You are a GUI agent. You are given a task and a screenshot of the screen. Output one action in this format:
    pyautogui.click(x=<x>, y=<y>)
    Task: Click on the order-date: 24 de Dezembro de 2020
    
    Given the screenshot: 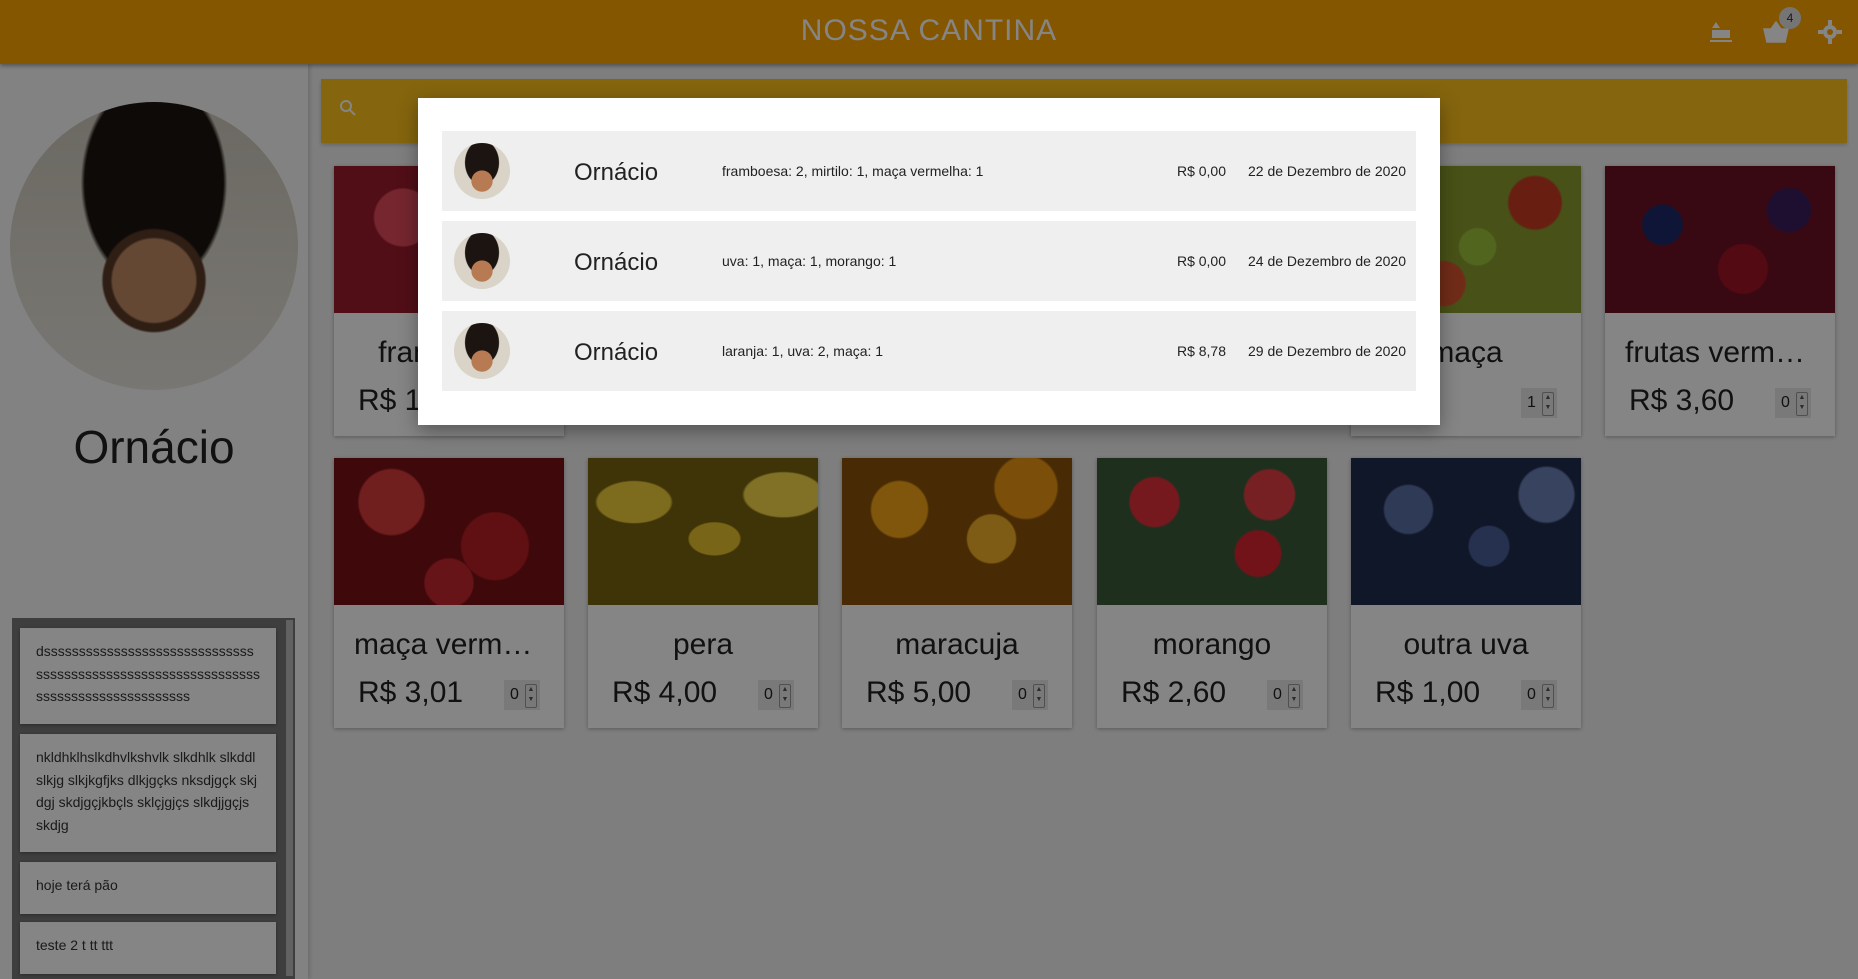 What is the action you would take?
    pyautogui.click(x=1327, y=261)
    